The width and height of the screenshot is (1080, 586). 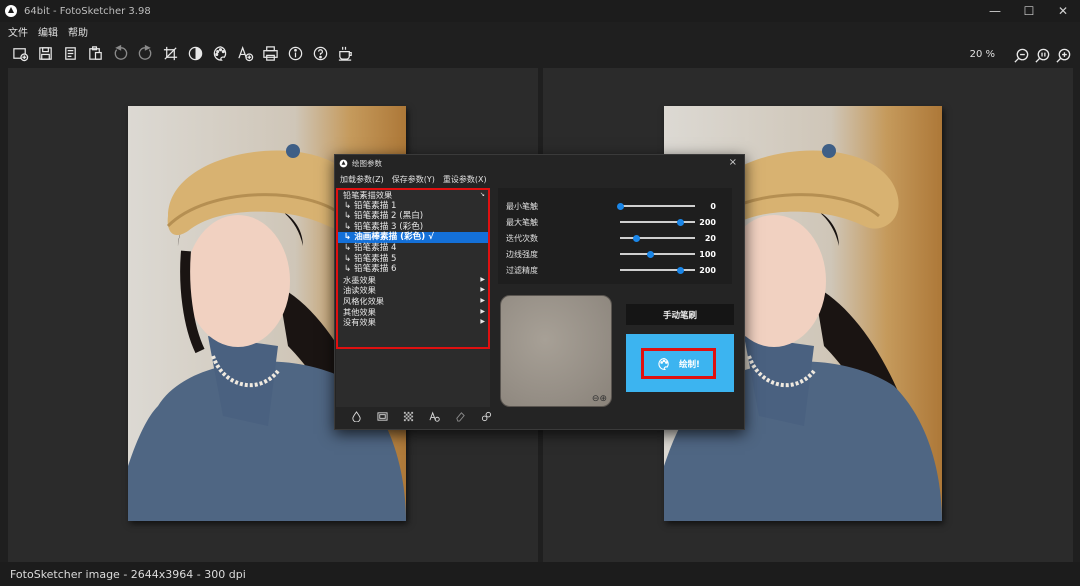 I want to click on manual-brush-button: 手动笔刷, so click(x=680, y=314).